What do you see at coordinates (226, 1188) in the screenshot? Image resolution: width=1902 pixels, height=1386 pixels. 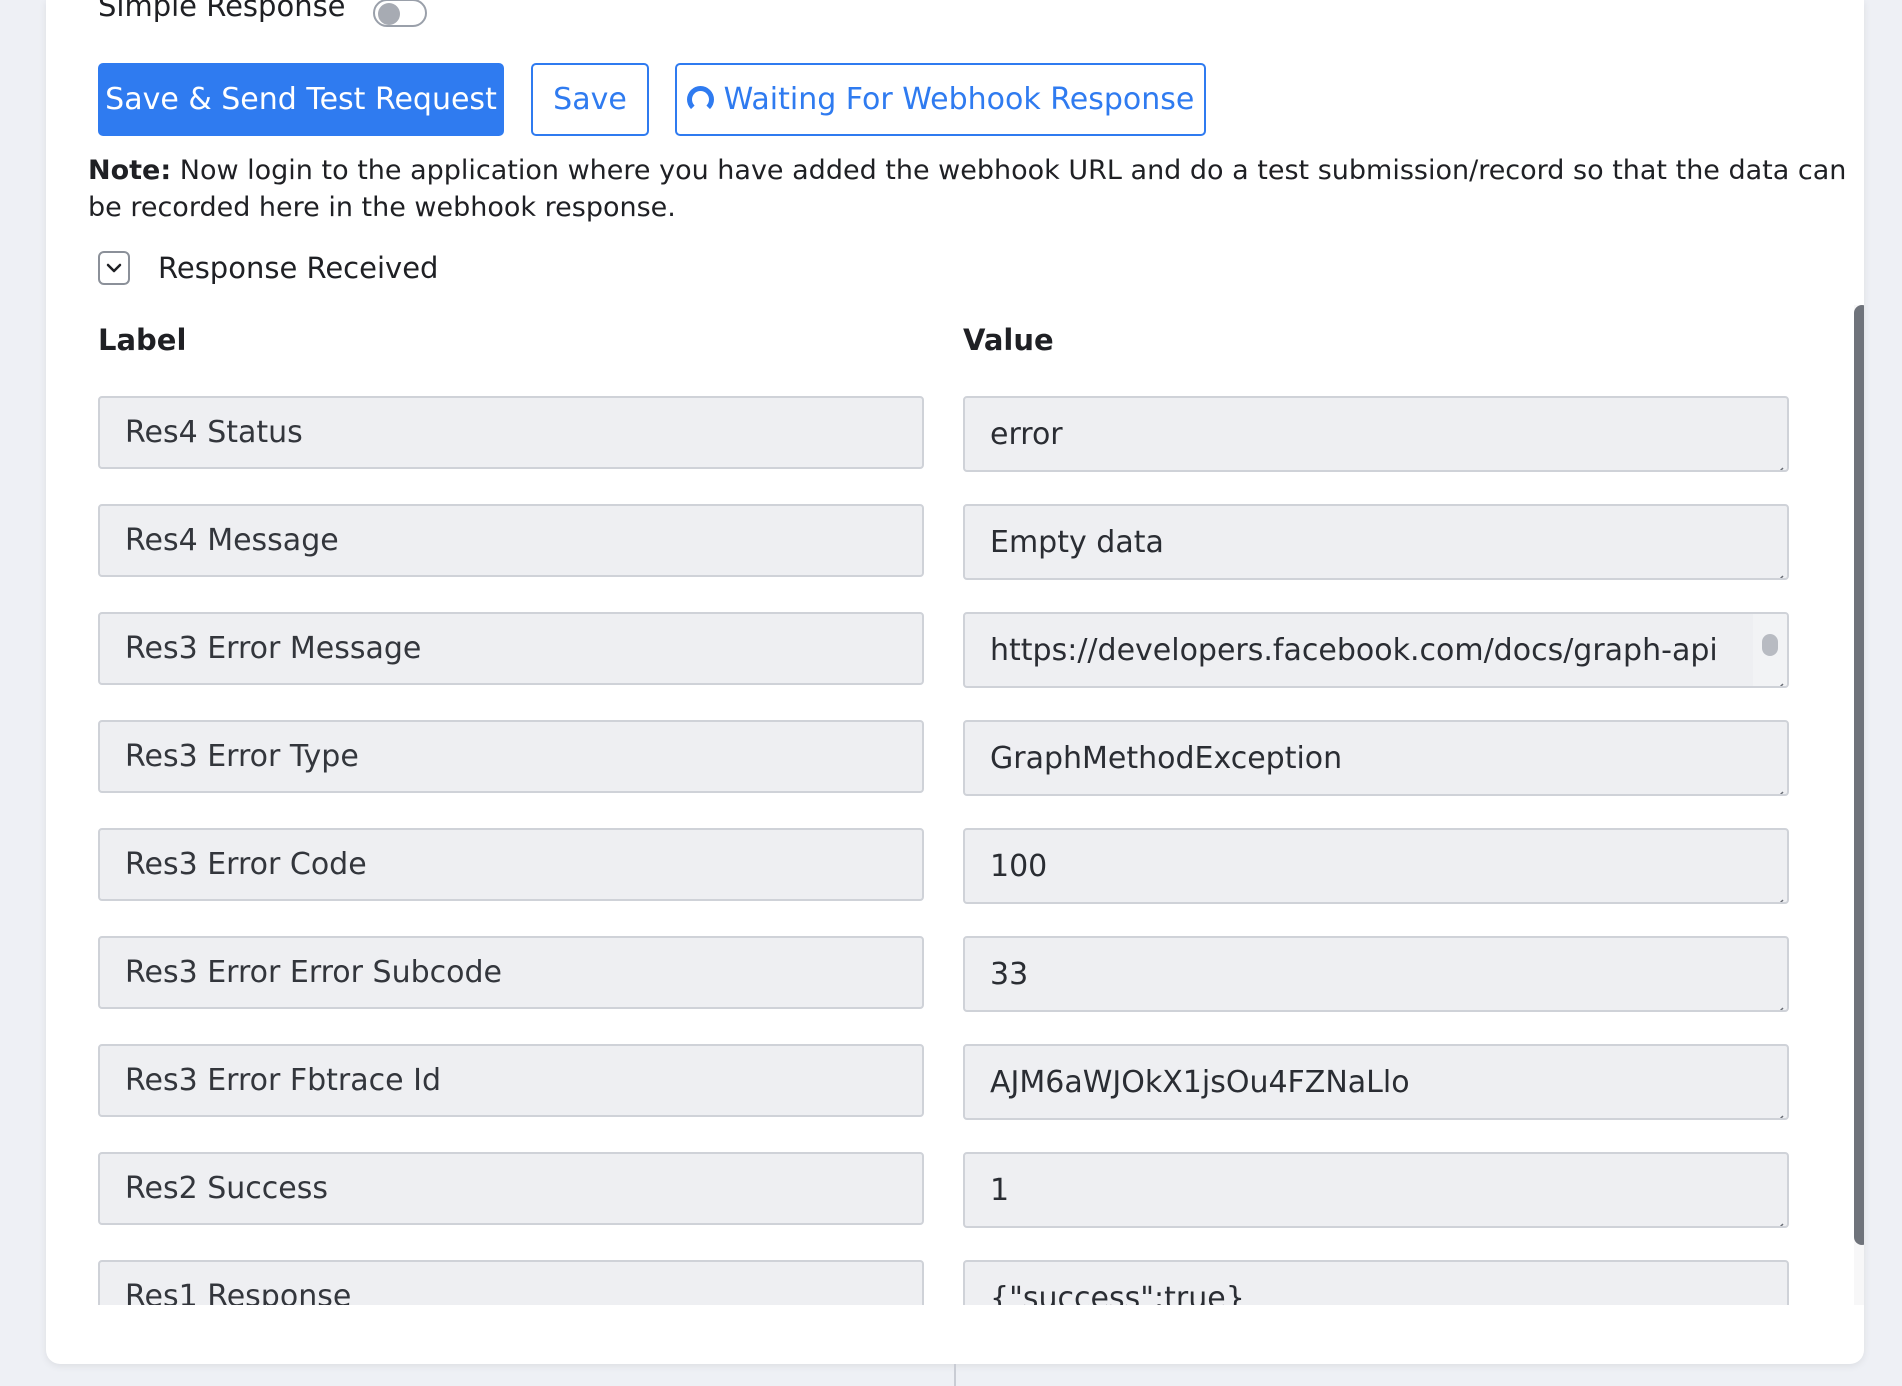 I see `label-text: Res2 Success` at bounding box center [226, 1188].